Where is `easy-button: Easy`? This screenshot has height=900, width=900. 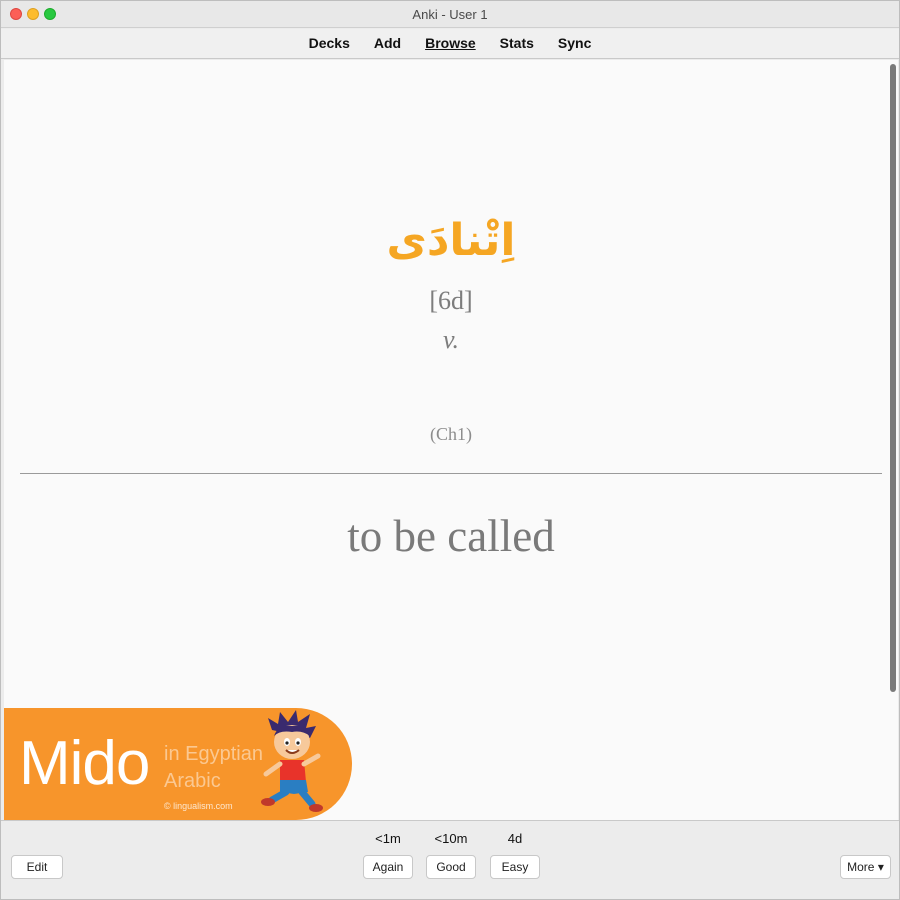
easy-button: Easy is located at coordinates (515, 867).